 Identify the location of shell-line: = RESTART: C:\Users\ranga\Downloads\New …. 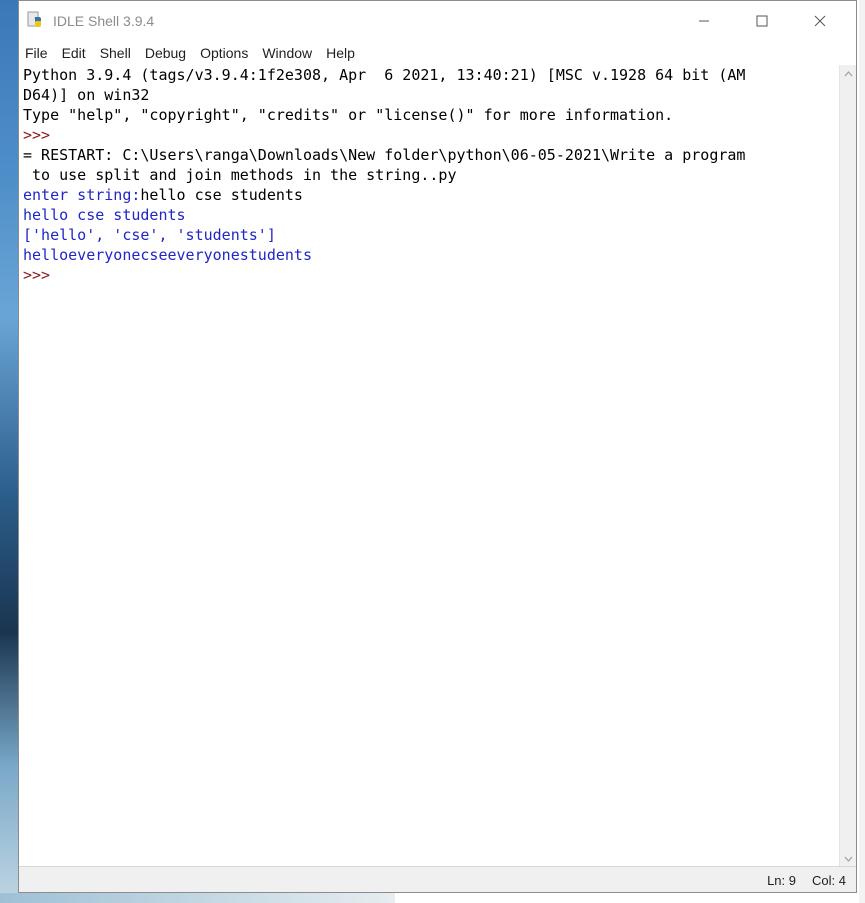
(427, 155).